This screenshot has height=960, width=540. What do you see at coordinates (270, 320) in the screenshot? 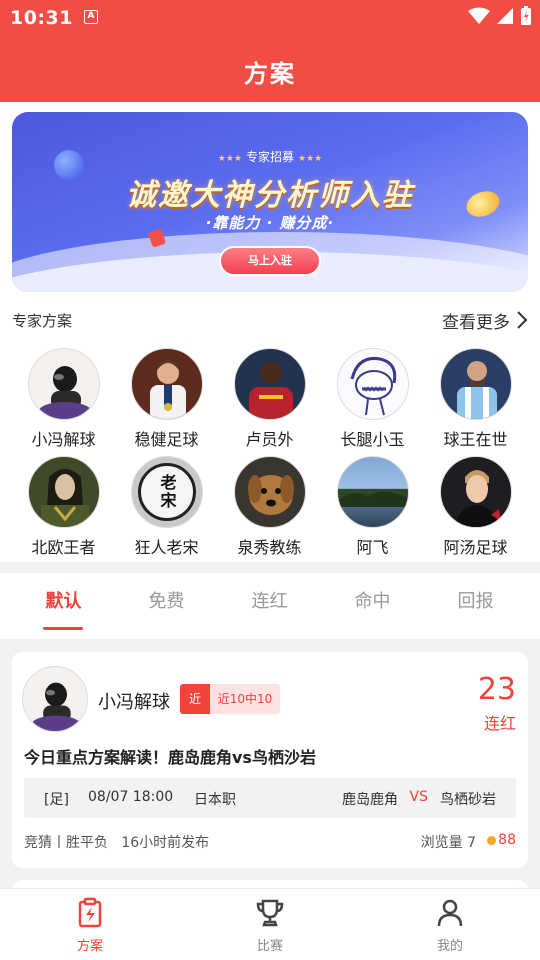
I see `expert-section-header: 专家方案 查看更多` at bounding box center [270, 320].